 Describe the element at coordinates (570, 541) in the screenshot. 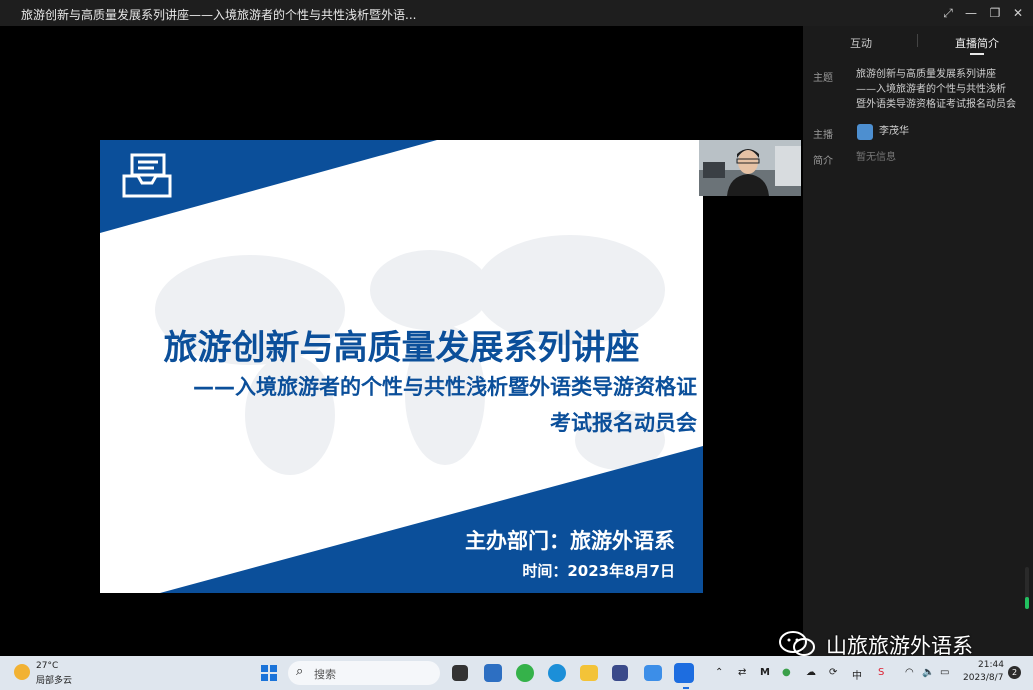

I see `slide-organizer: 主办部门：旅游外语系` at that location.